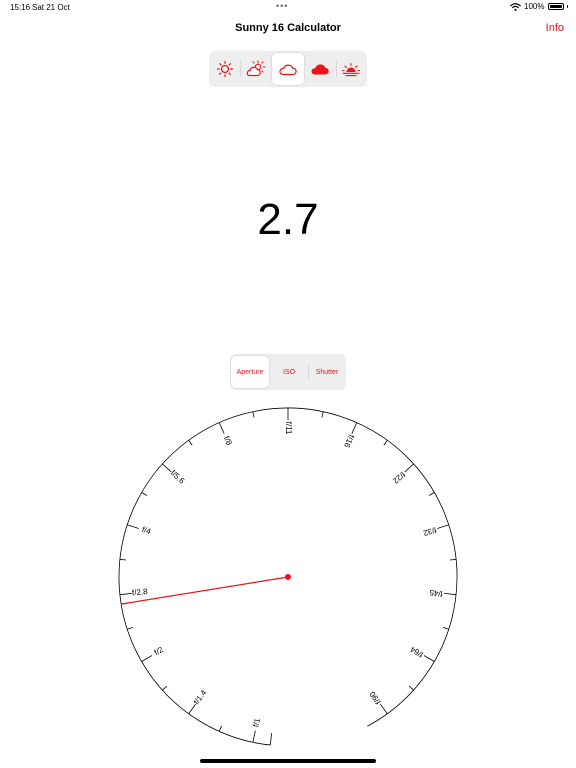  Describe the element at coordinates (430, 531) in the screenshot. I see `dial-label: f/32` at that location.